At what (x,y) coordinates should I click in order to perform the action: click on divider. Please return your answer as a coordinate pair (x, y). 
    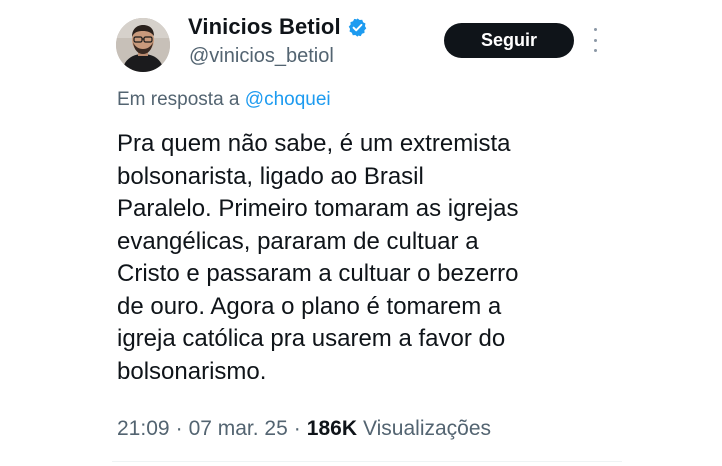
    Looking at the image, I should click on (367, 461).